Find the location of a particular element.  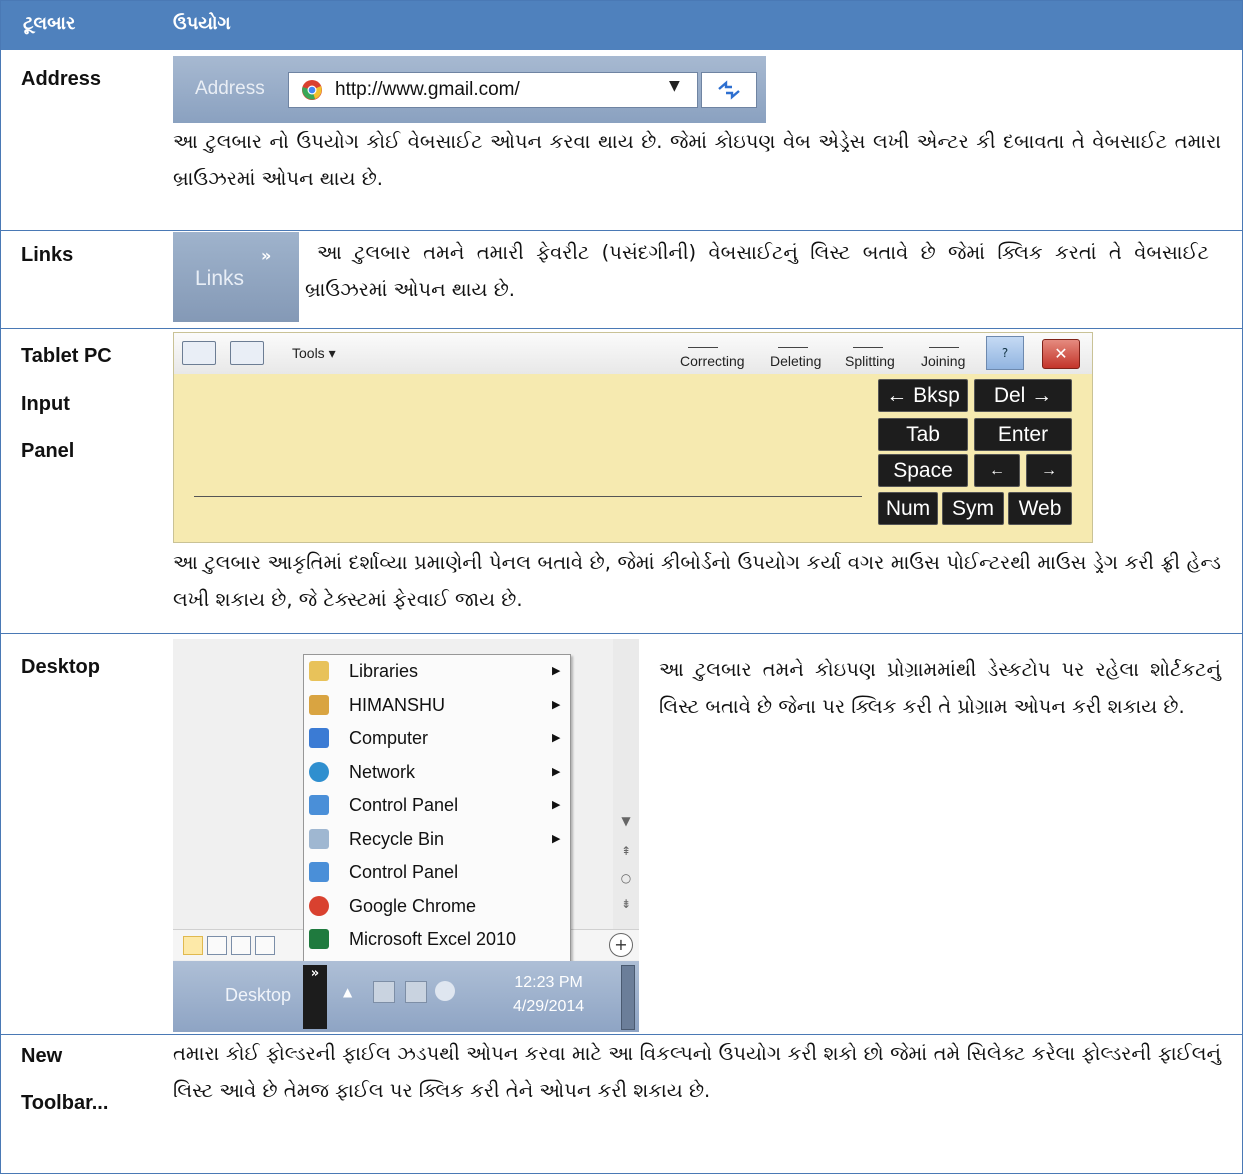

recycle-bin-icon is located at coordinates (319, 839).